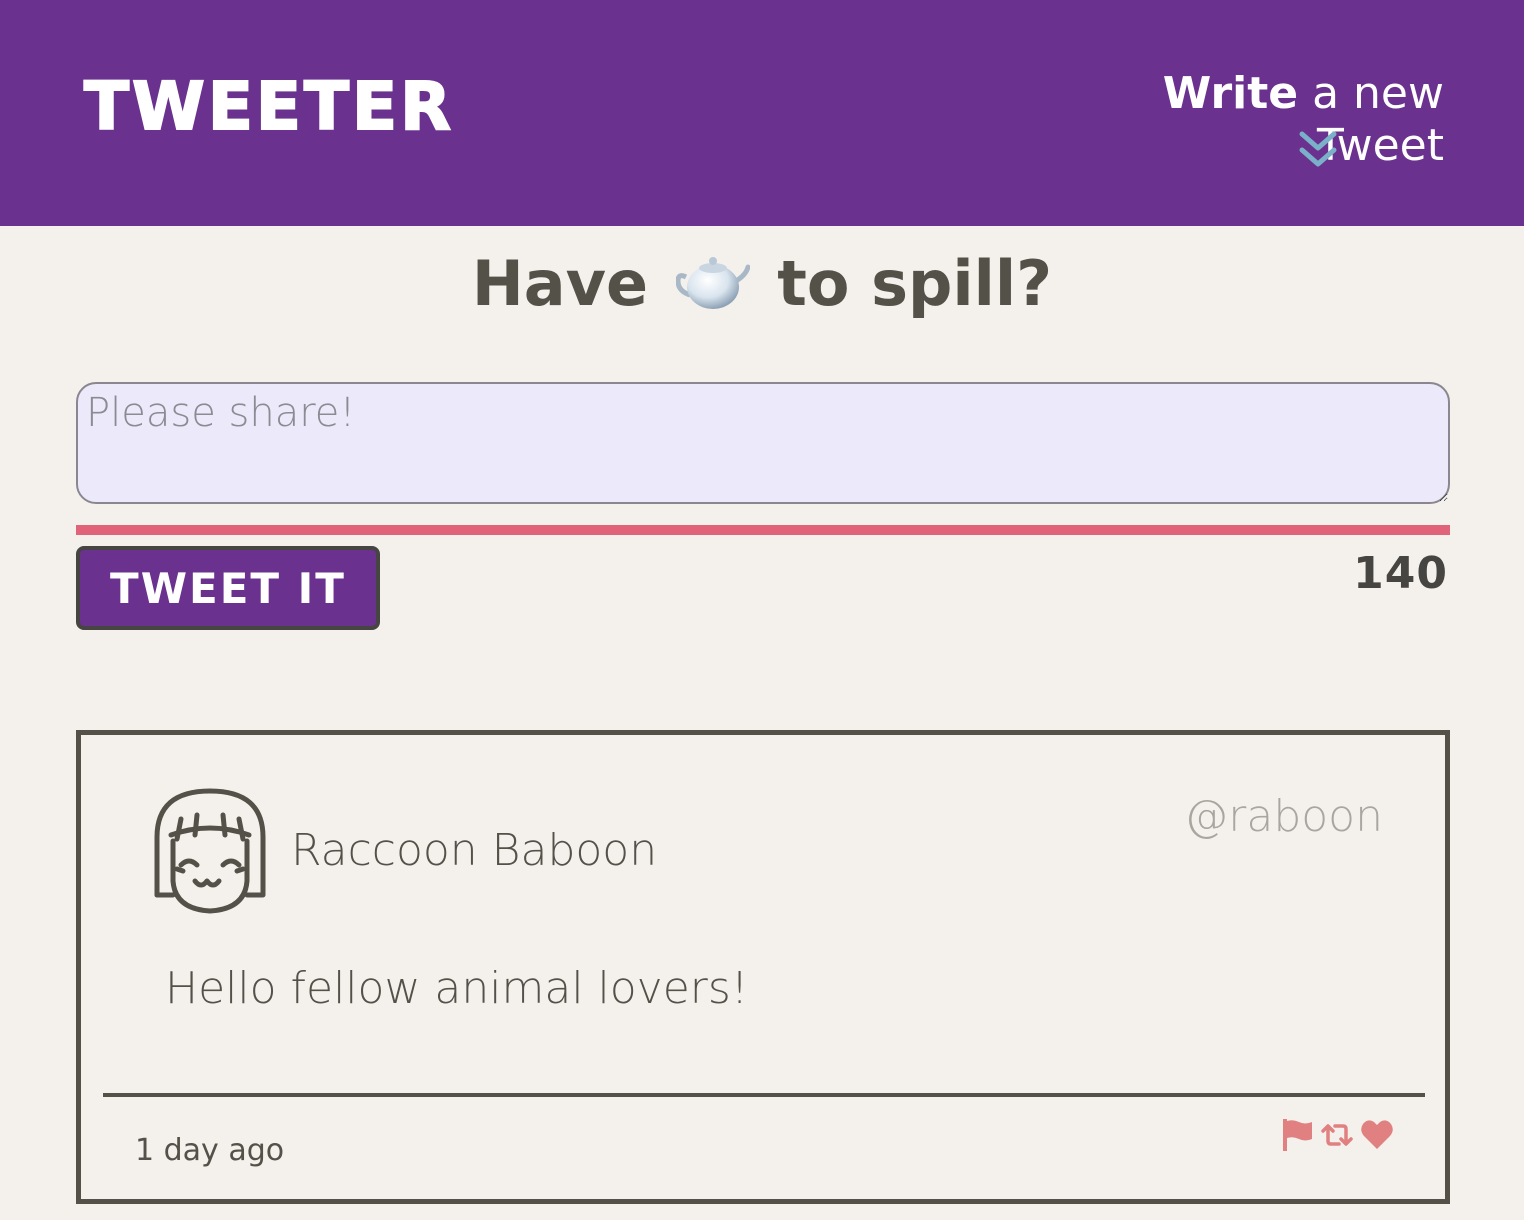 The image size is (1524, 1220). Describe the element at coordinates (1377, 1135) in the screenshot. I see `heart-icon` at that location.